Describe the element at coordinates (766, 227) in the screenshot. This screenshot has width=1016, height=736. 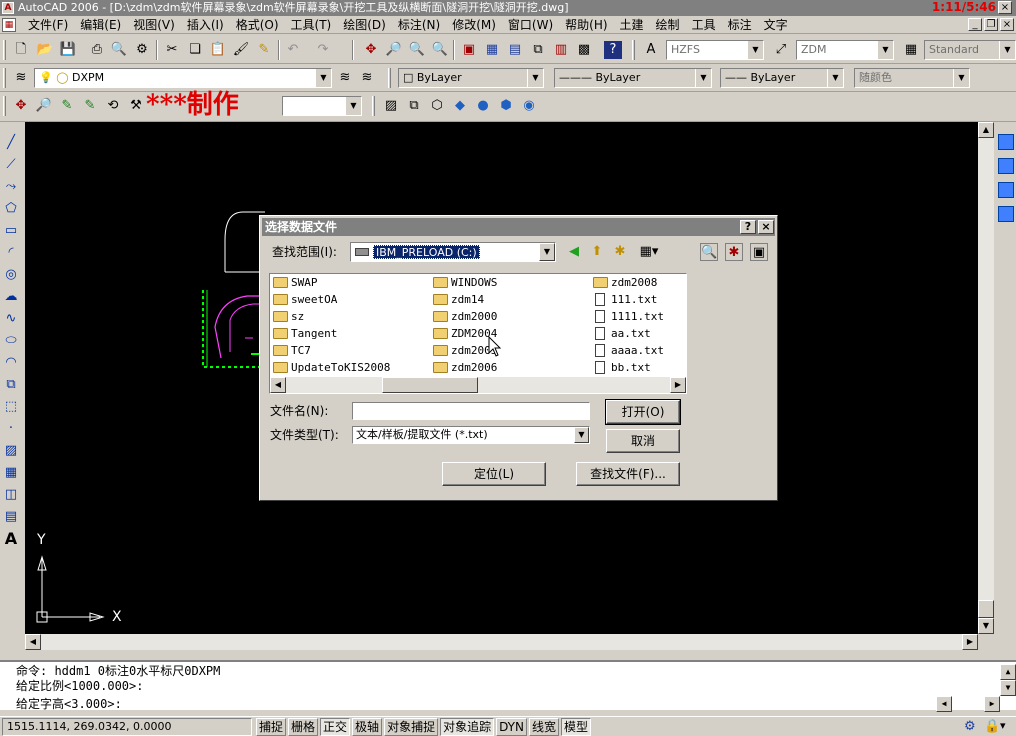
I see `dialog-close-button: ×` at that location.